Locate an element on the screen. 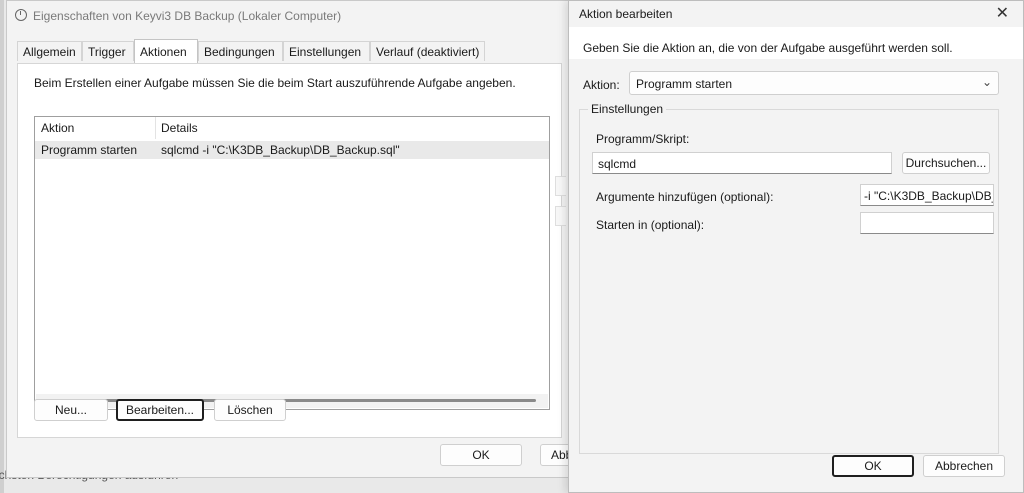  background-divider is located at coordinates (2, 246).